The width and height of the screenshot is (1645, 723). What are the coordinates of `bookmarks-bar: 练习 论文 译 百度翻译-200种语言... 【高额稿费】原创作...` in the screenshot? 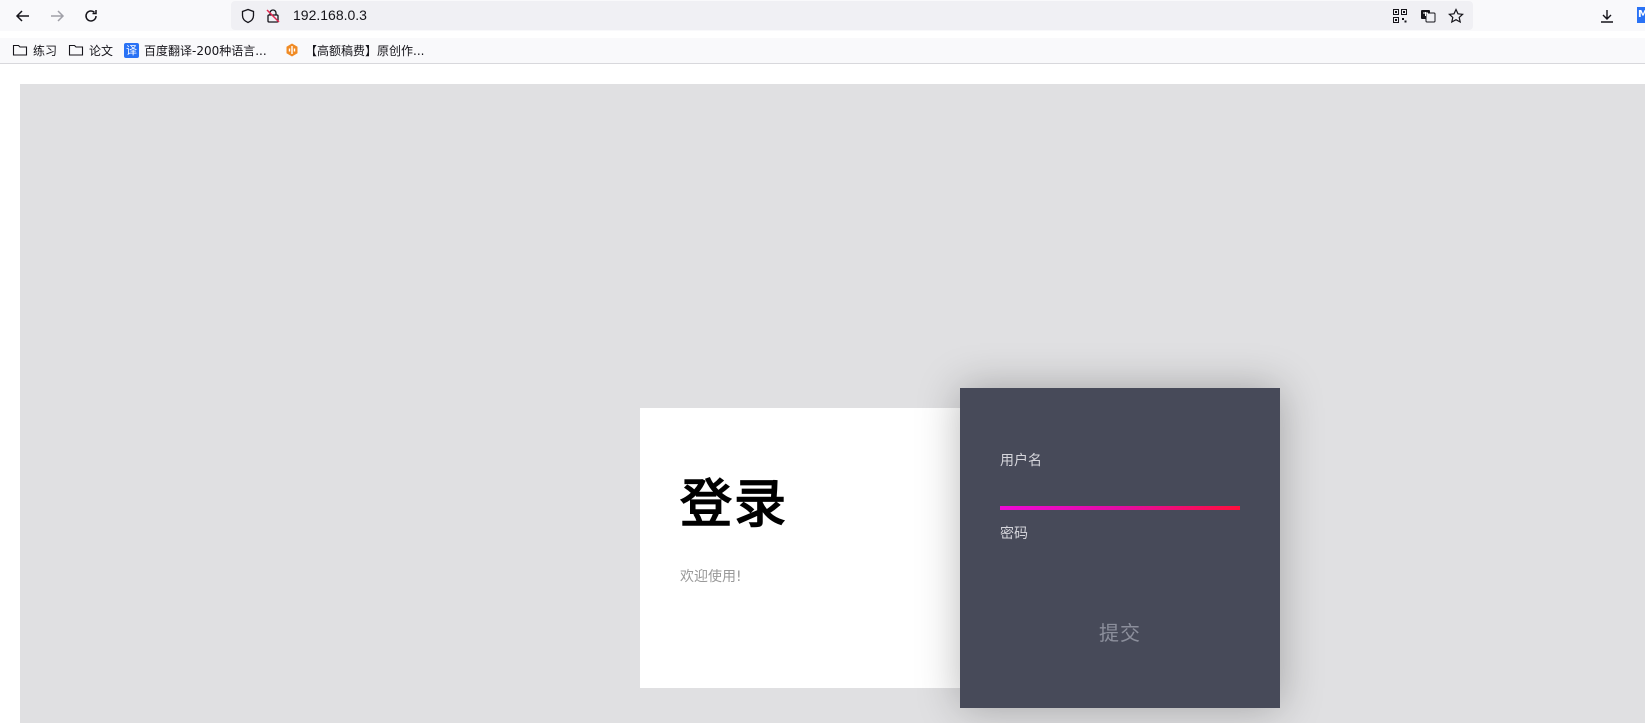 It's located at (822, 51).